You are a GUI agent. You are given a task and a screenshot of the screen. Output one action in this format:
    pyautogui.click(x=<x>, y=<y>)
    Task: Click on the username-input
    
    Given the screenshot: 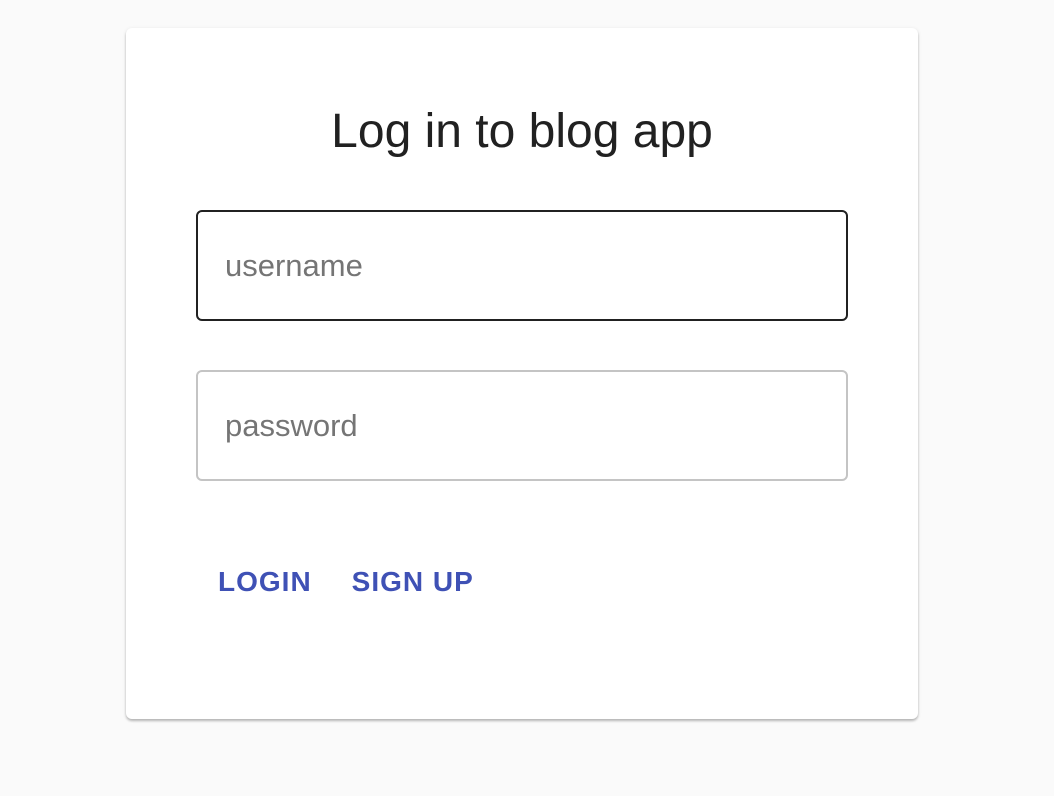 What is the action you would take?
    pyautogui.click(x=522, y=265)
    